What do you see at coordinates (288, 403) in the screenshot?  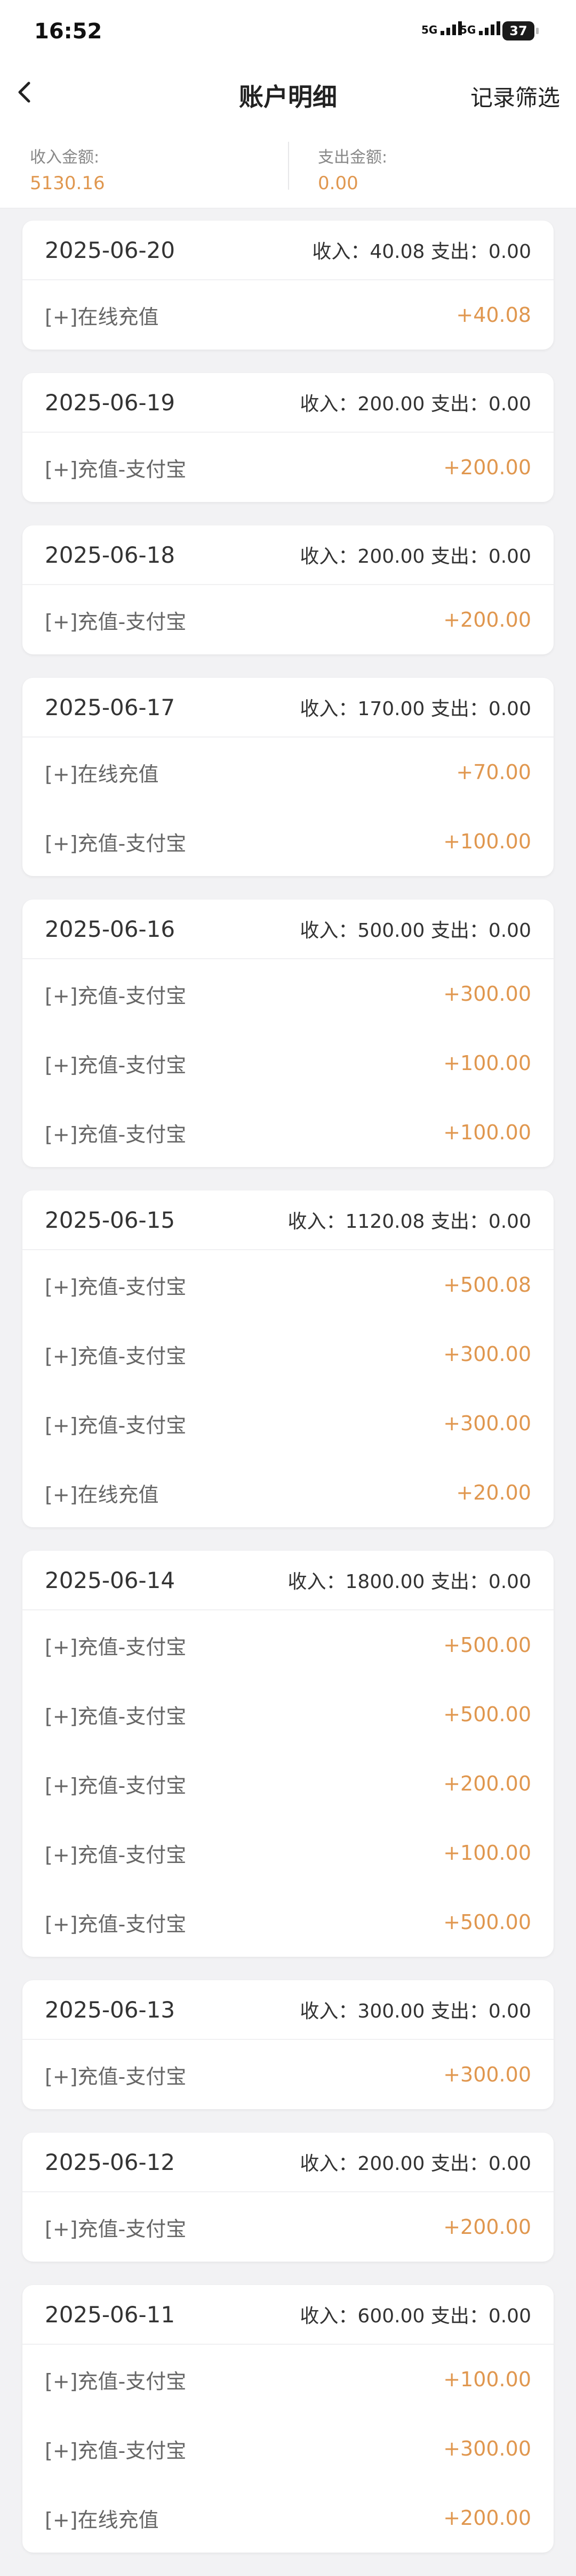 I see `day-card-header: 2025-06-19 收入：200.00 支出：0.00` at bounding box center [288, 403].